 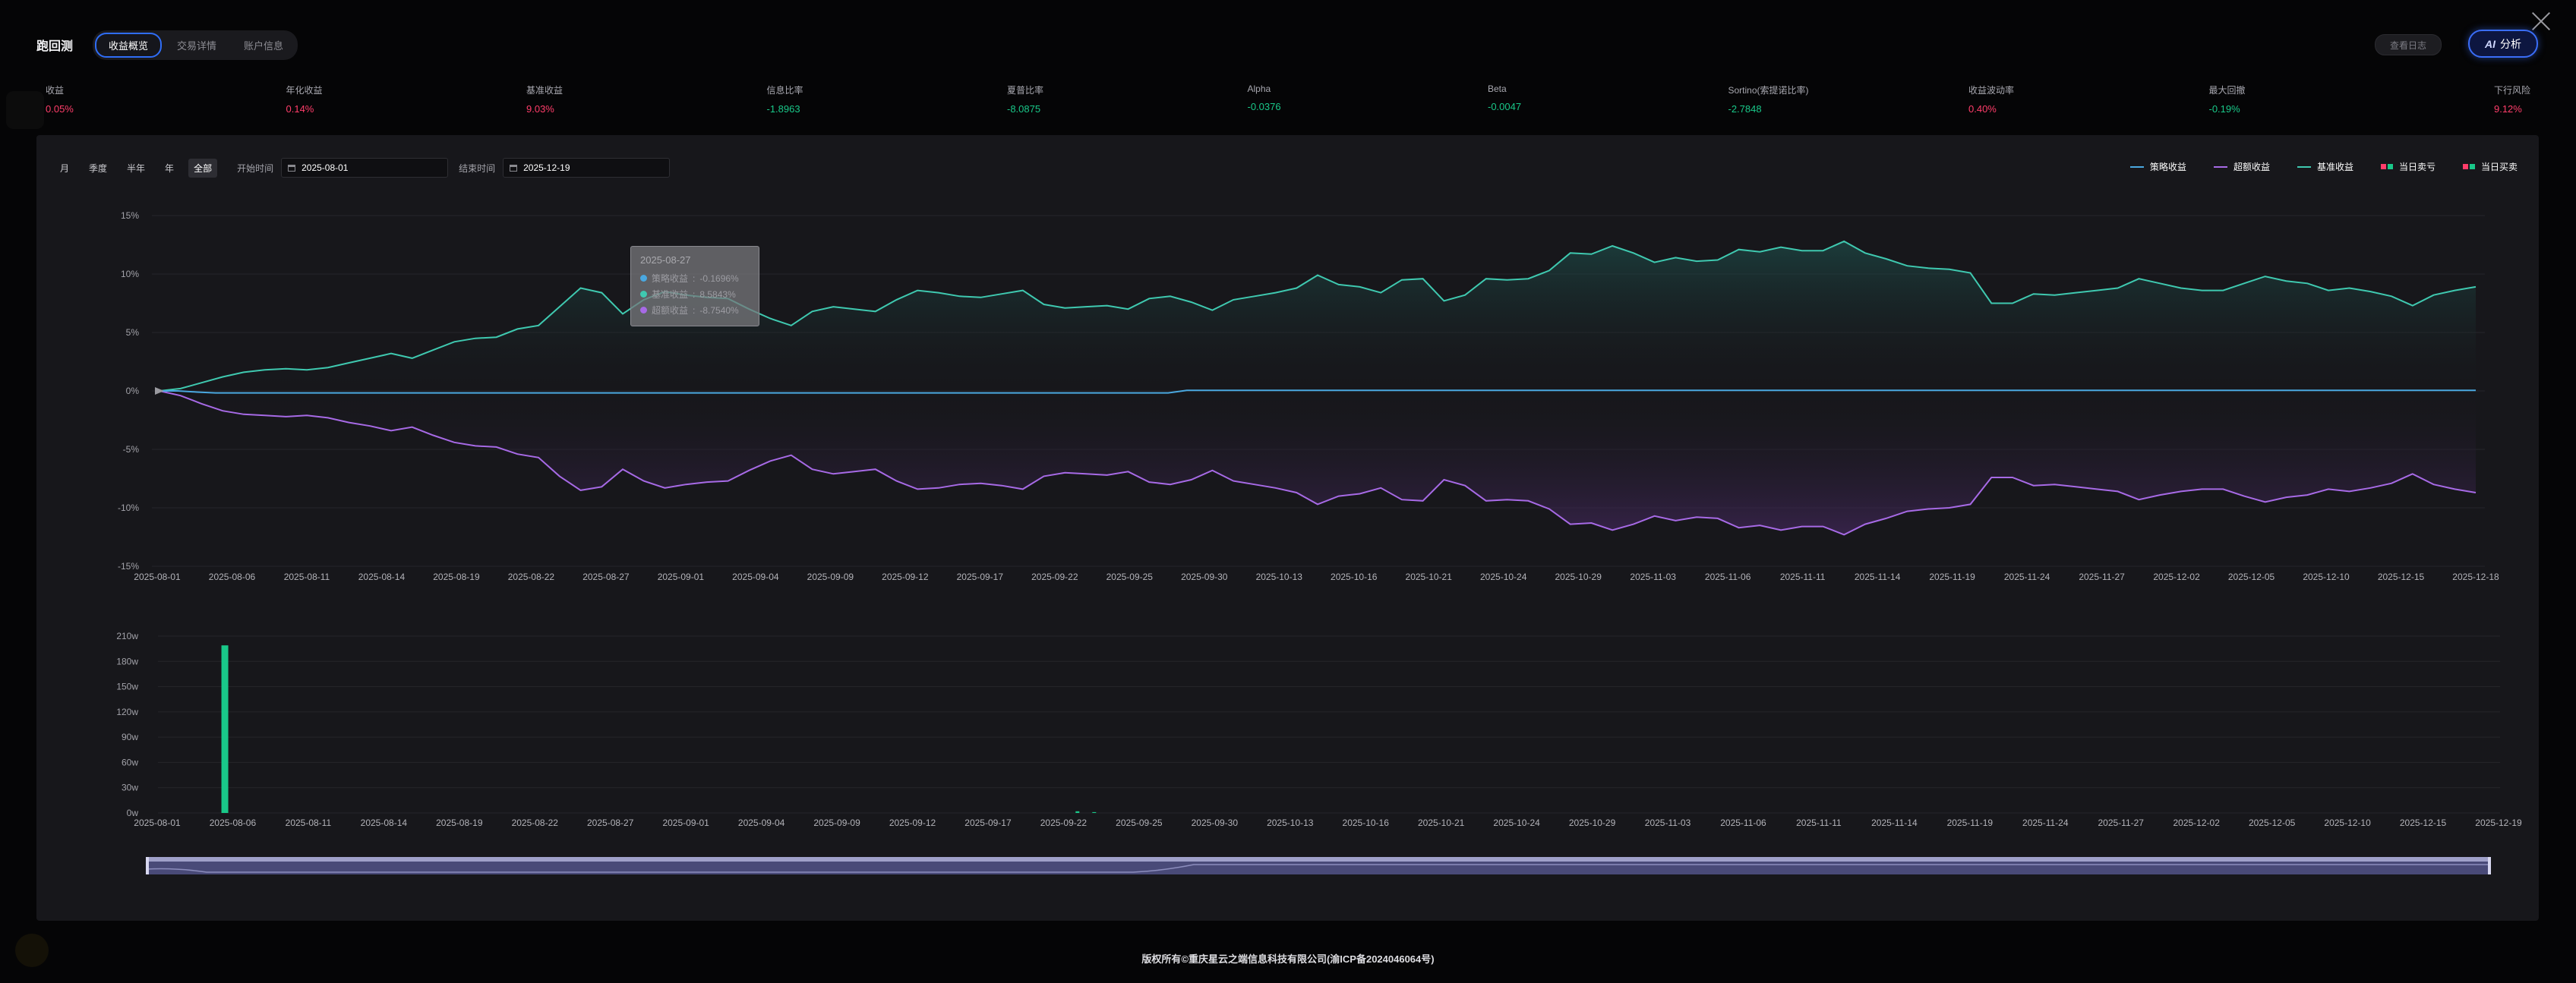 What do you see at coordinates (136, 168) in the screenshot?
I see `period-half-year: 半年` at bounding box center [136, 168].